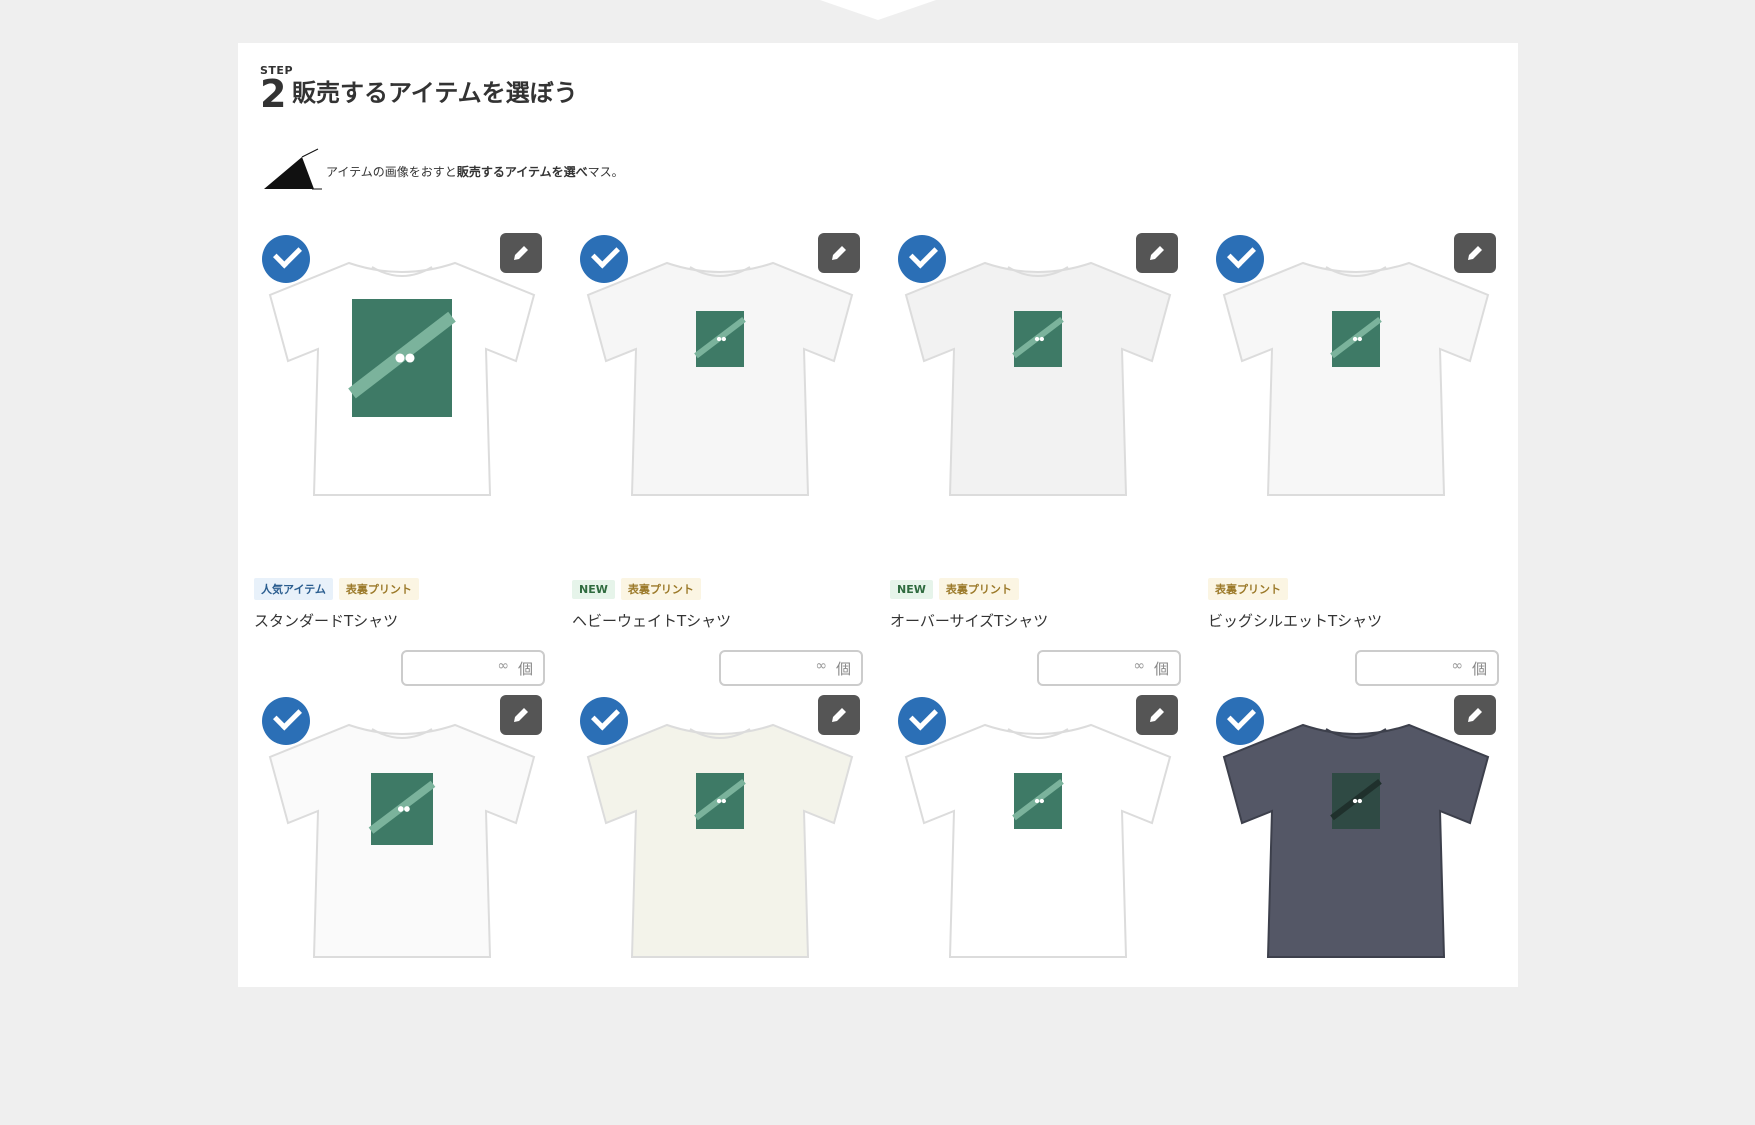 The image size is (1755, 1125). Describe the element at coordinates (878, 10) in the screenshot. I see `header-notch` at that location.